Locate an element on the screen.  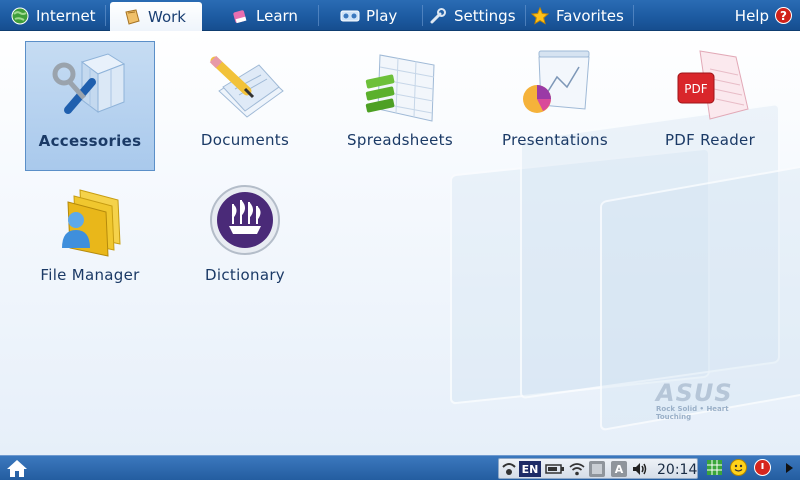
tab-learn-label: Learn is located at coordinates (277, 15).